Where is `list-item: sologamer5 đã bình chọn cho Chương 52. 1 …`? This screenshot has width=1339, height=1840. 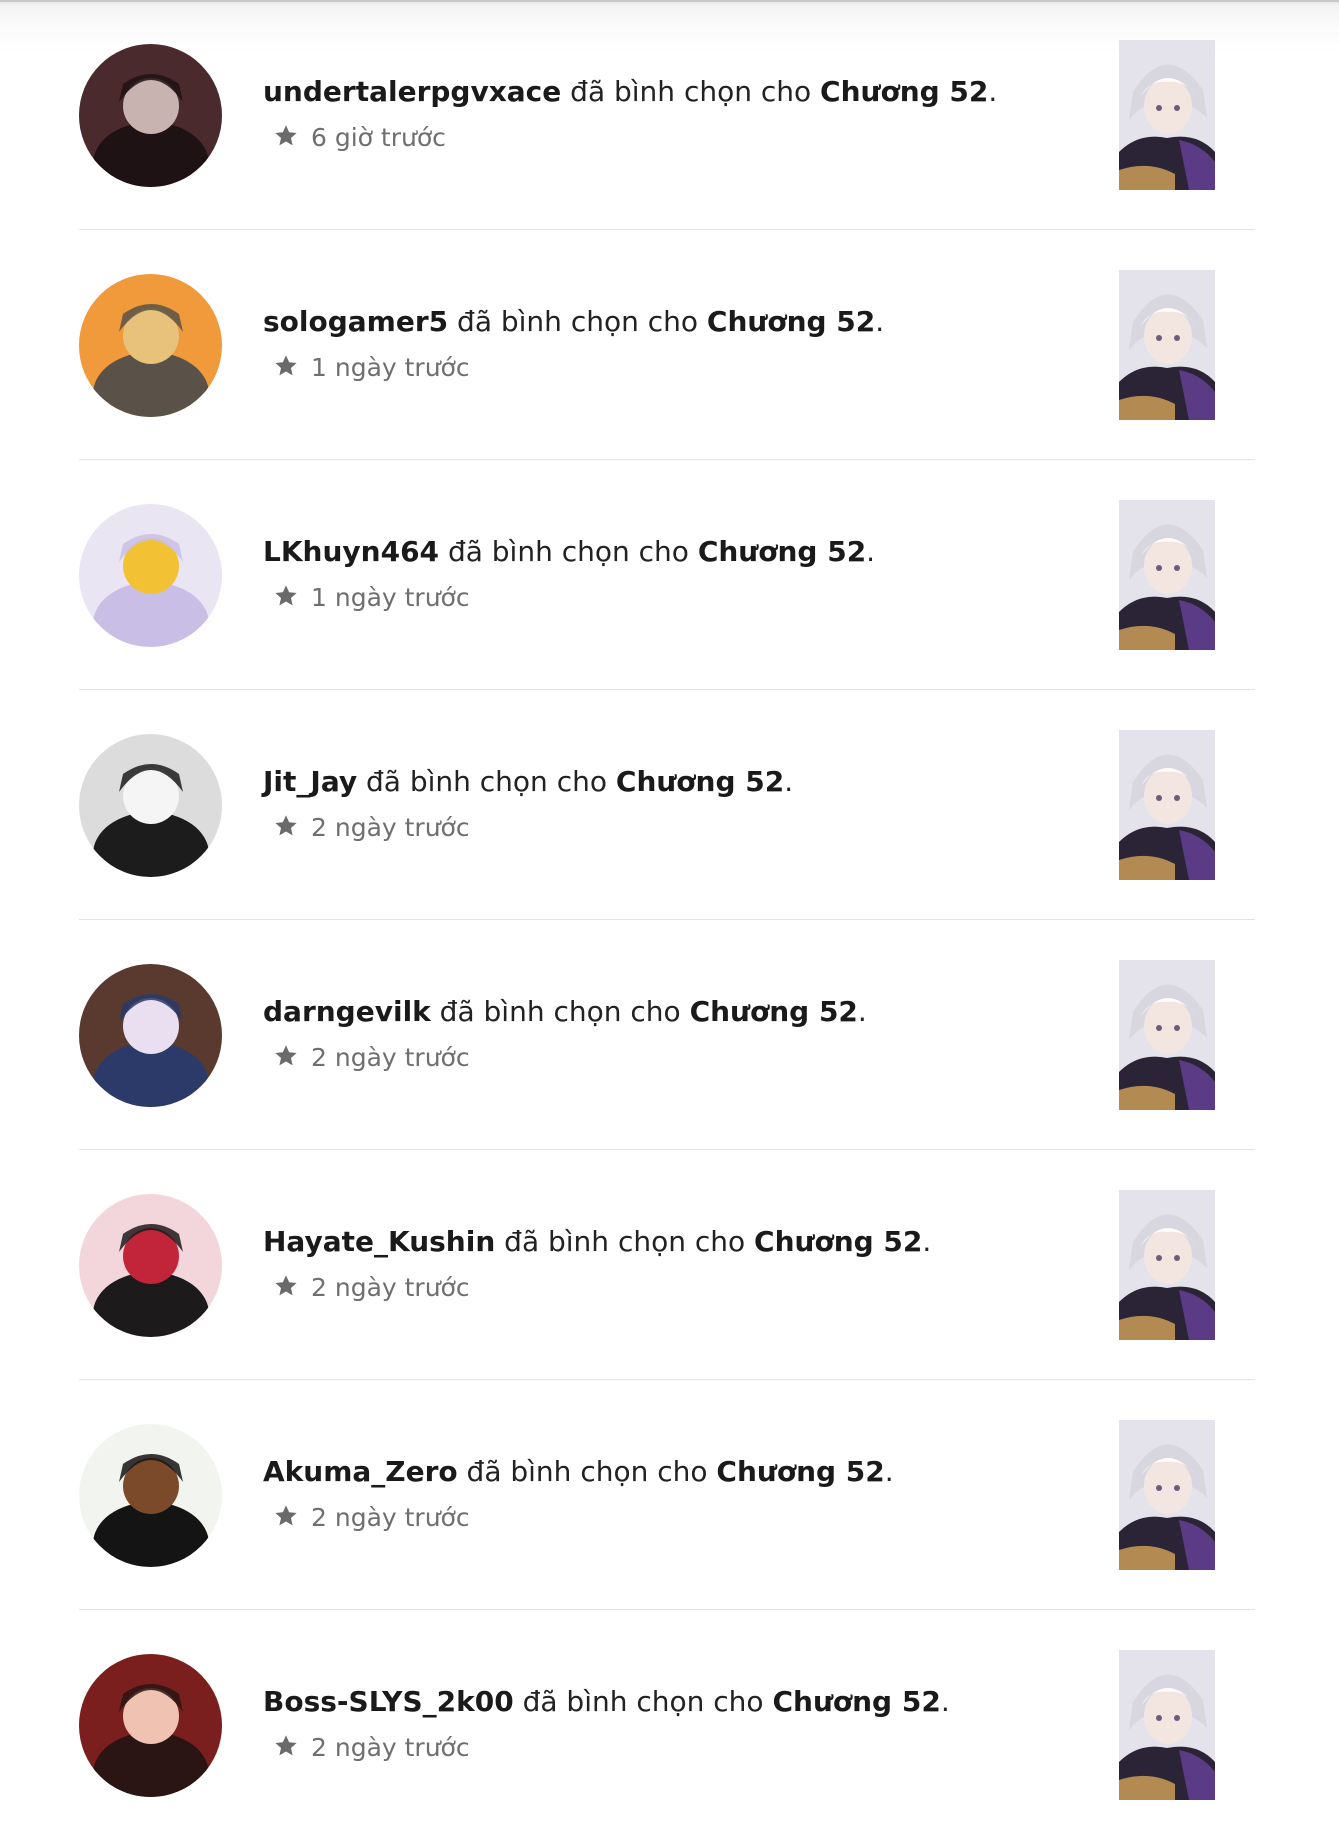
list-item: sologamer5 đã bình chọn cho Chương 52. 1 … is located at coordinates (667, 345).